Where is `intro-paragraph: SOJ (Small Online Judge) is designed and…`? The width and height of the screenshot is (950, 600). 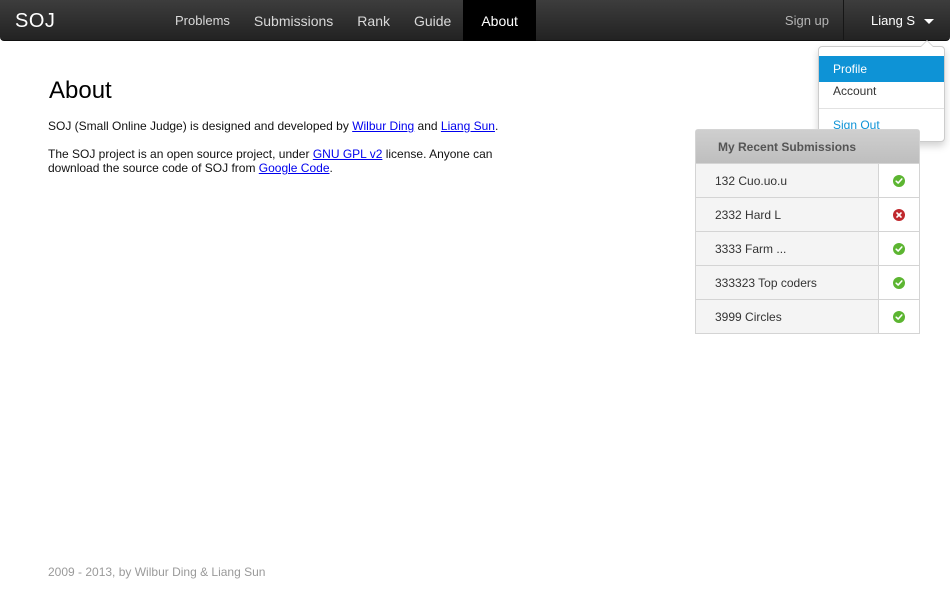
intro-paragraph: SOJ (Small Online Judge) is designed and… is located at coordinates (278, 126).